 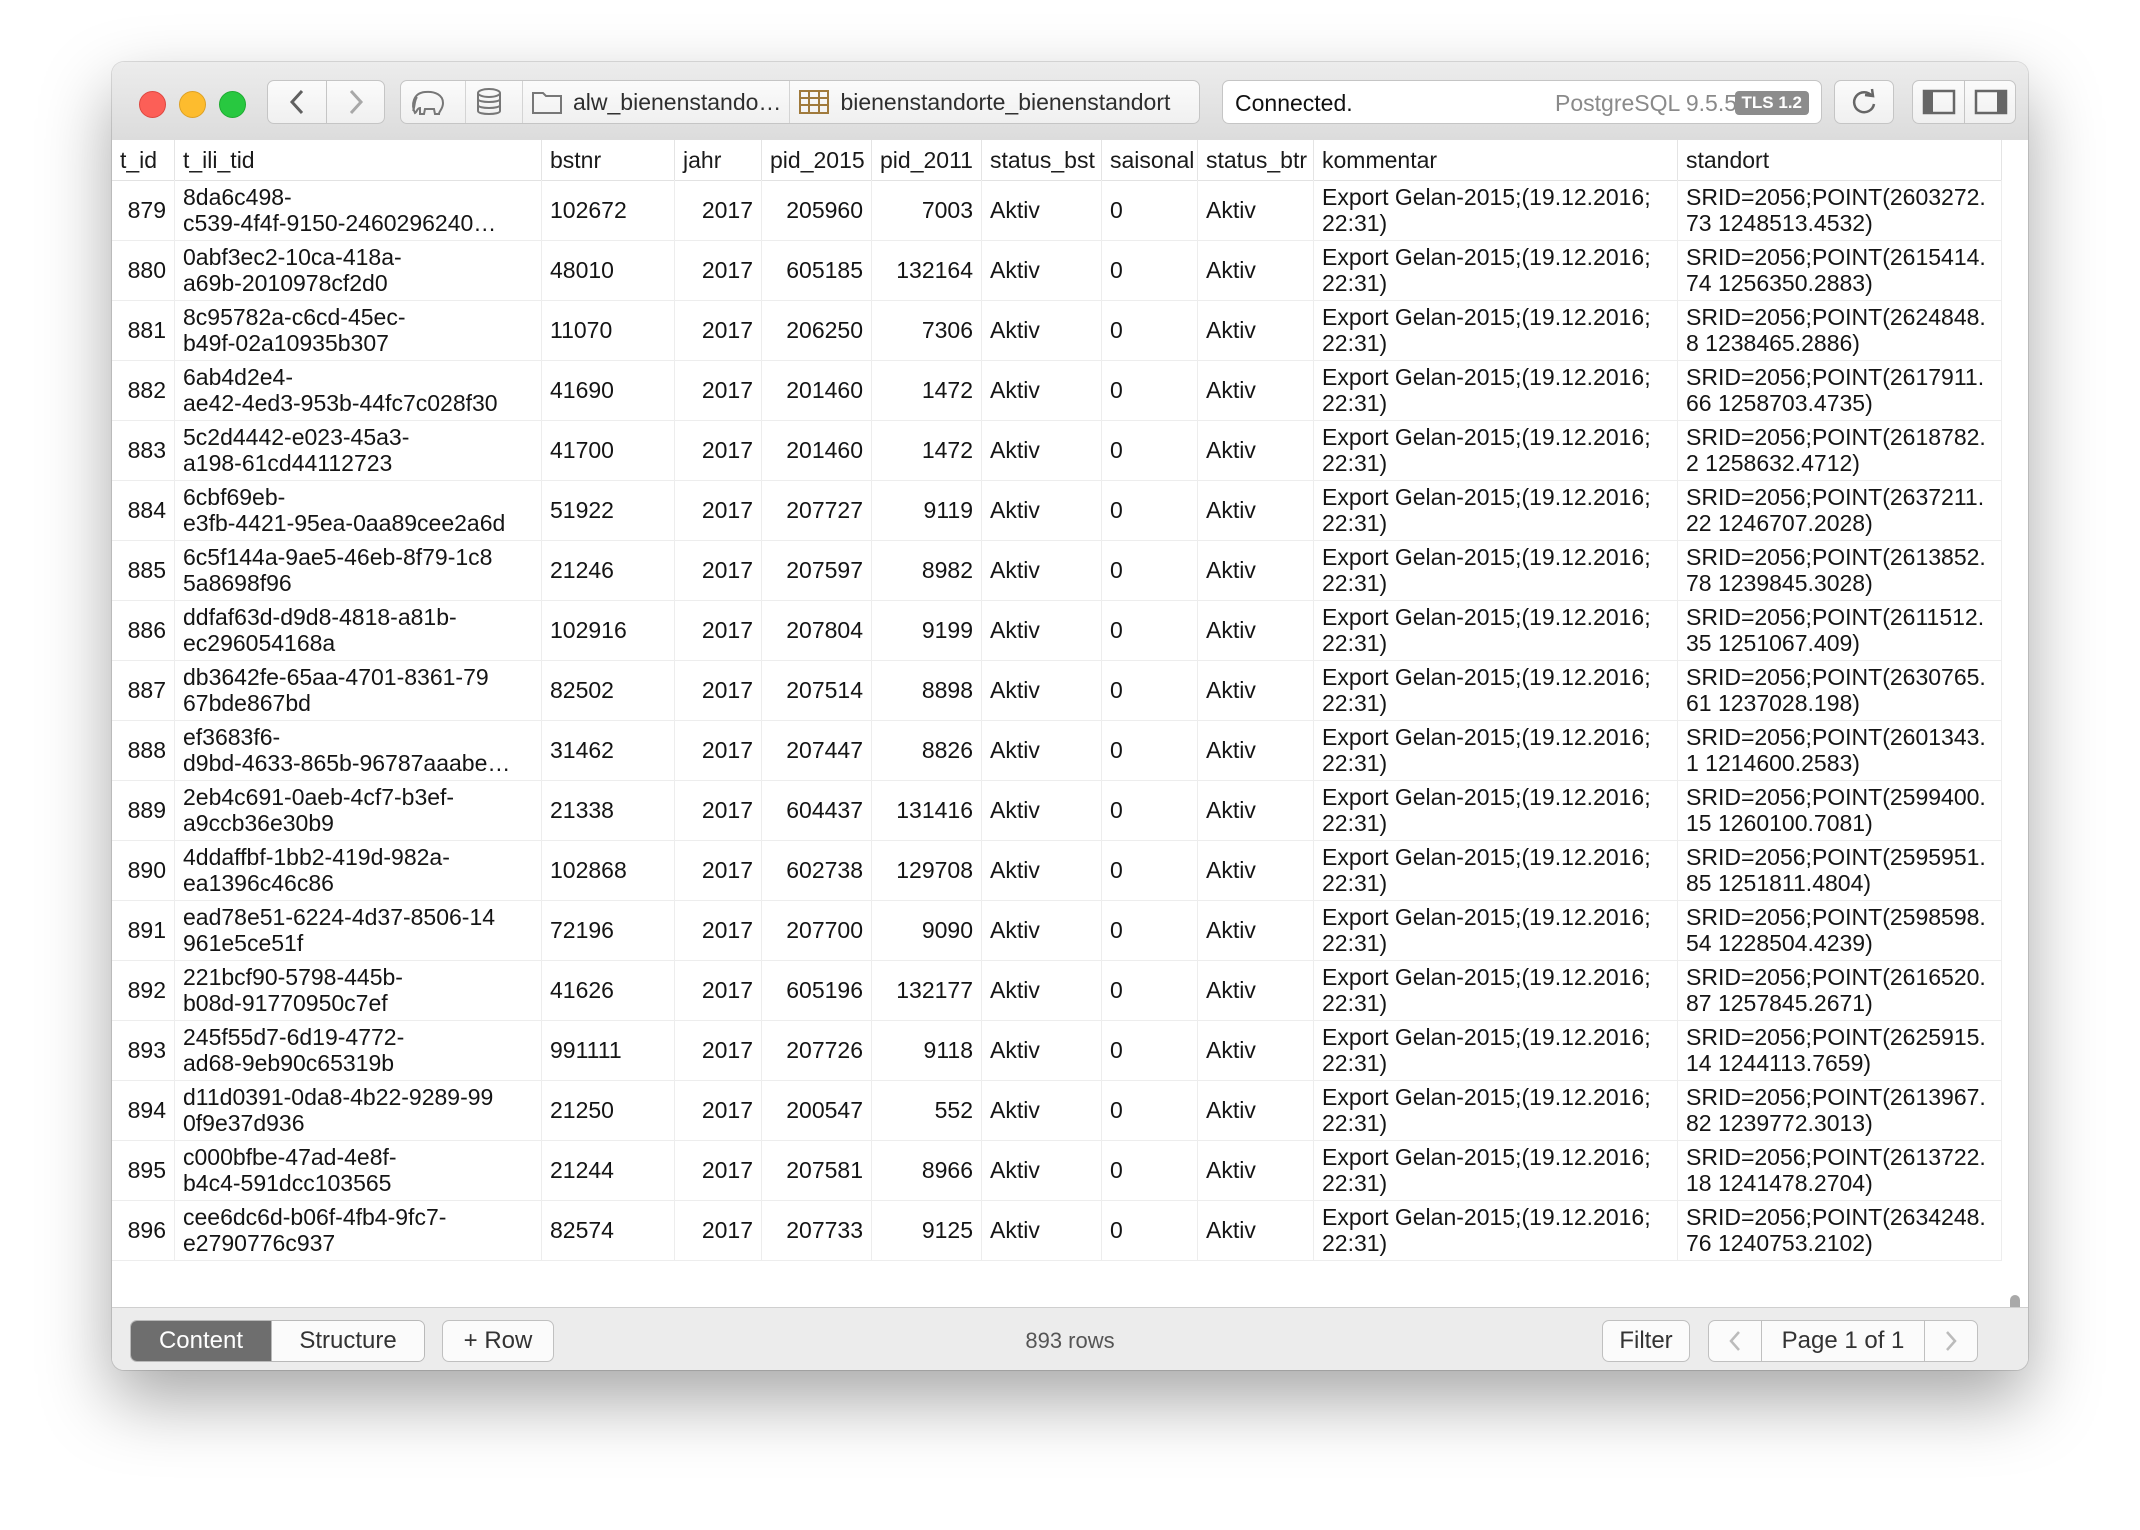 What do you see at coordinates (143, 870) in the screenshot?
I see `cell-t-id: 890` at bounding box center [143, 870].